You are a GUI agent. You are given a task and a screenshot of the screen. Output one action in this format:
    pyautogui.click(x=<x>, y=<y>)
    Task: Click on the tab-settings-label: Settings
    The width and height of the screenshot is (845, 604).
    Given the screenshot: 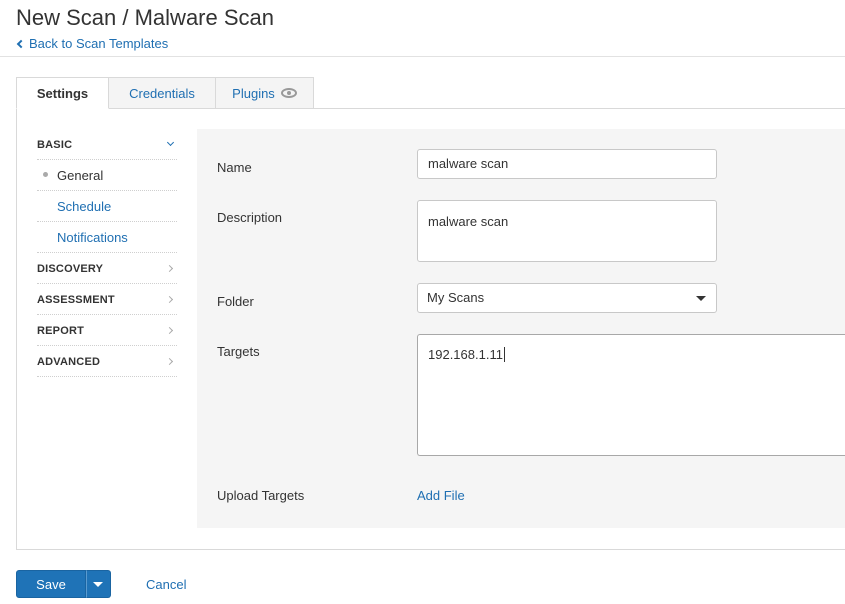 What is the action you would take?
    pyautogui.click(x=62, y=93)
    